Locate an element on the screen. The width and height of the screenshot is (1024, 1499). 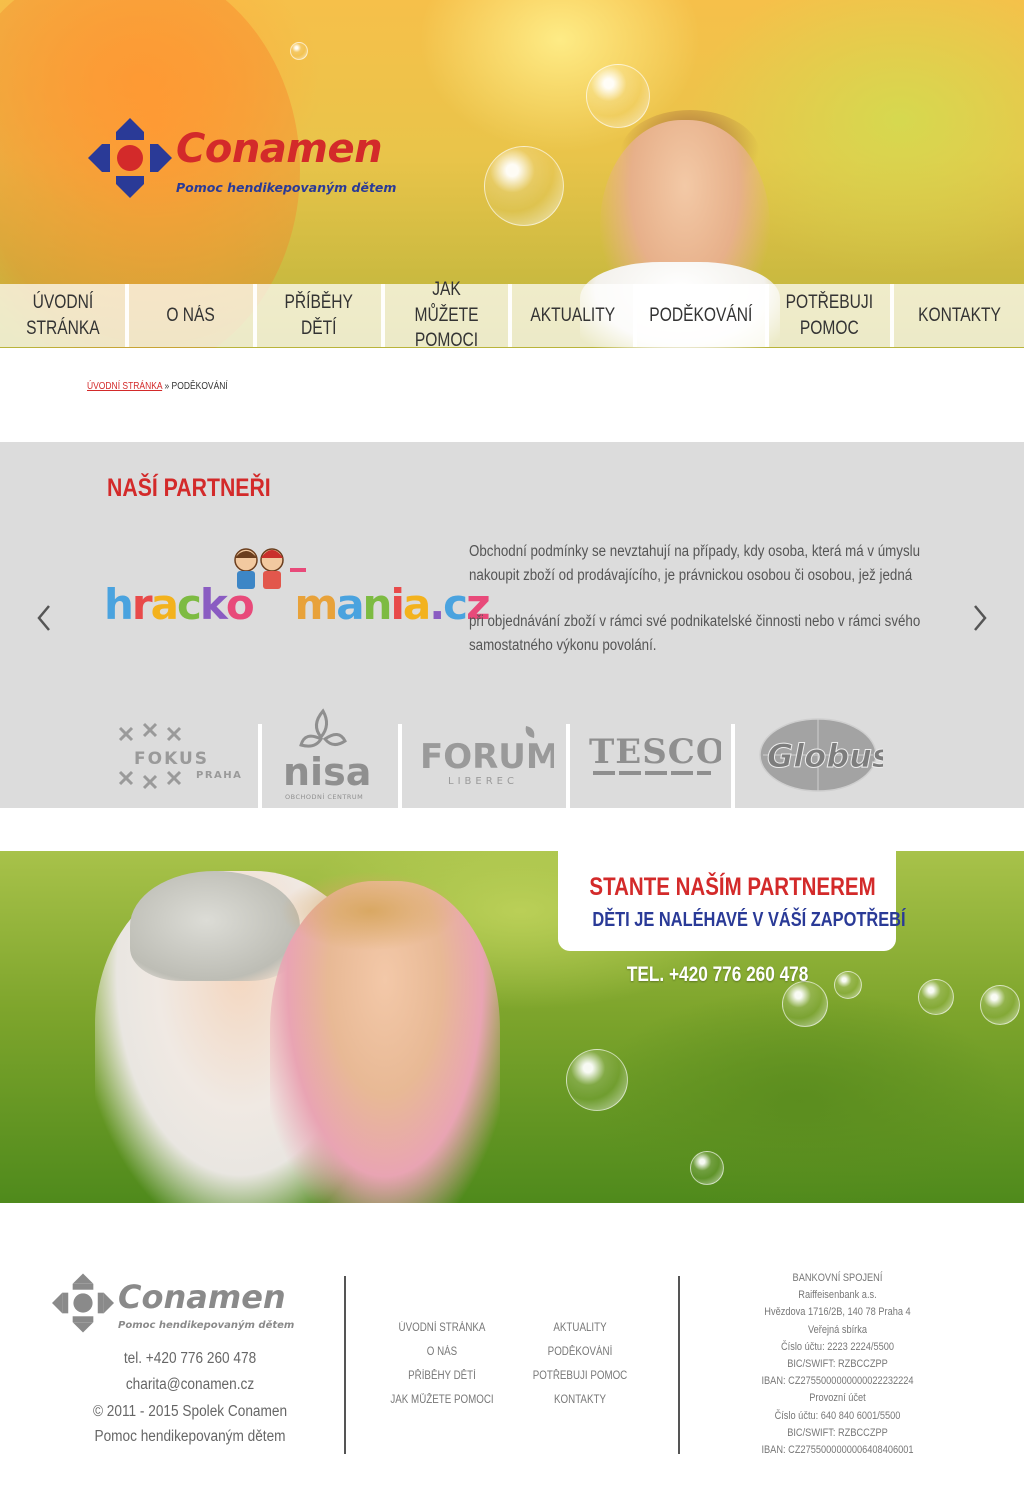
svg-text: PRAHA is located at coordinates (219, 775).